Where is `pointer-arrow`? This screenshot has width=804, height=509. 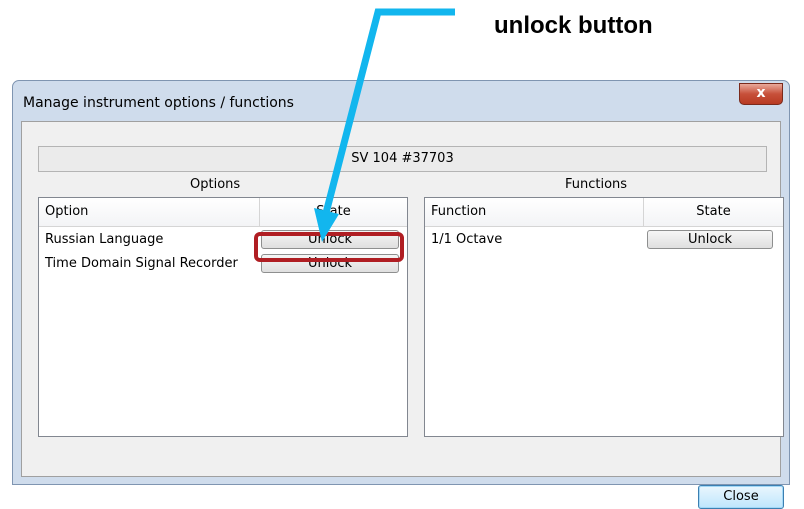 pointer-arrow is located at coordinates (384, 125).